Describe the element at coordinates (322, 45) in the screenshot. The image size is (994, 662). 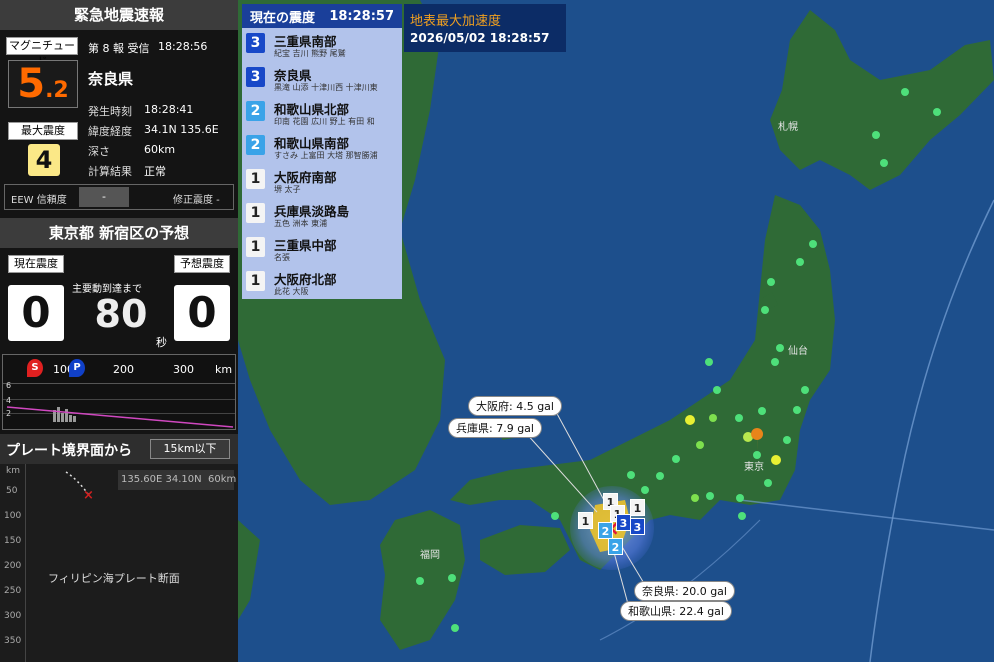
I see `intensity-row: 3 三重県南部 紀宝 吉川 熊野 尾鷲` at that location.